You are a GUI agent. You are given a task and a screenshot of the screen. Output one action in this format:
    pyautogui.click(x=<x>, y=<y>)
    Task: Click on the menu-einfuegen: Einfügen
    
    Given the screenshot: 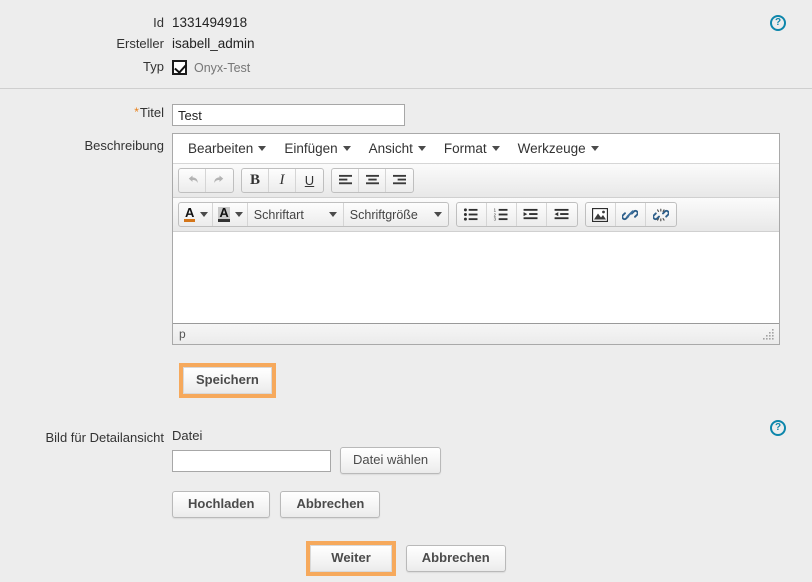 What is the action you would take?
    pyautogui.click(x=317, y=148)
    